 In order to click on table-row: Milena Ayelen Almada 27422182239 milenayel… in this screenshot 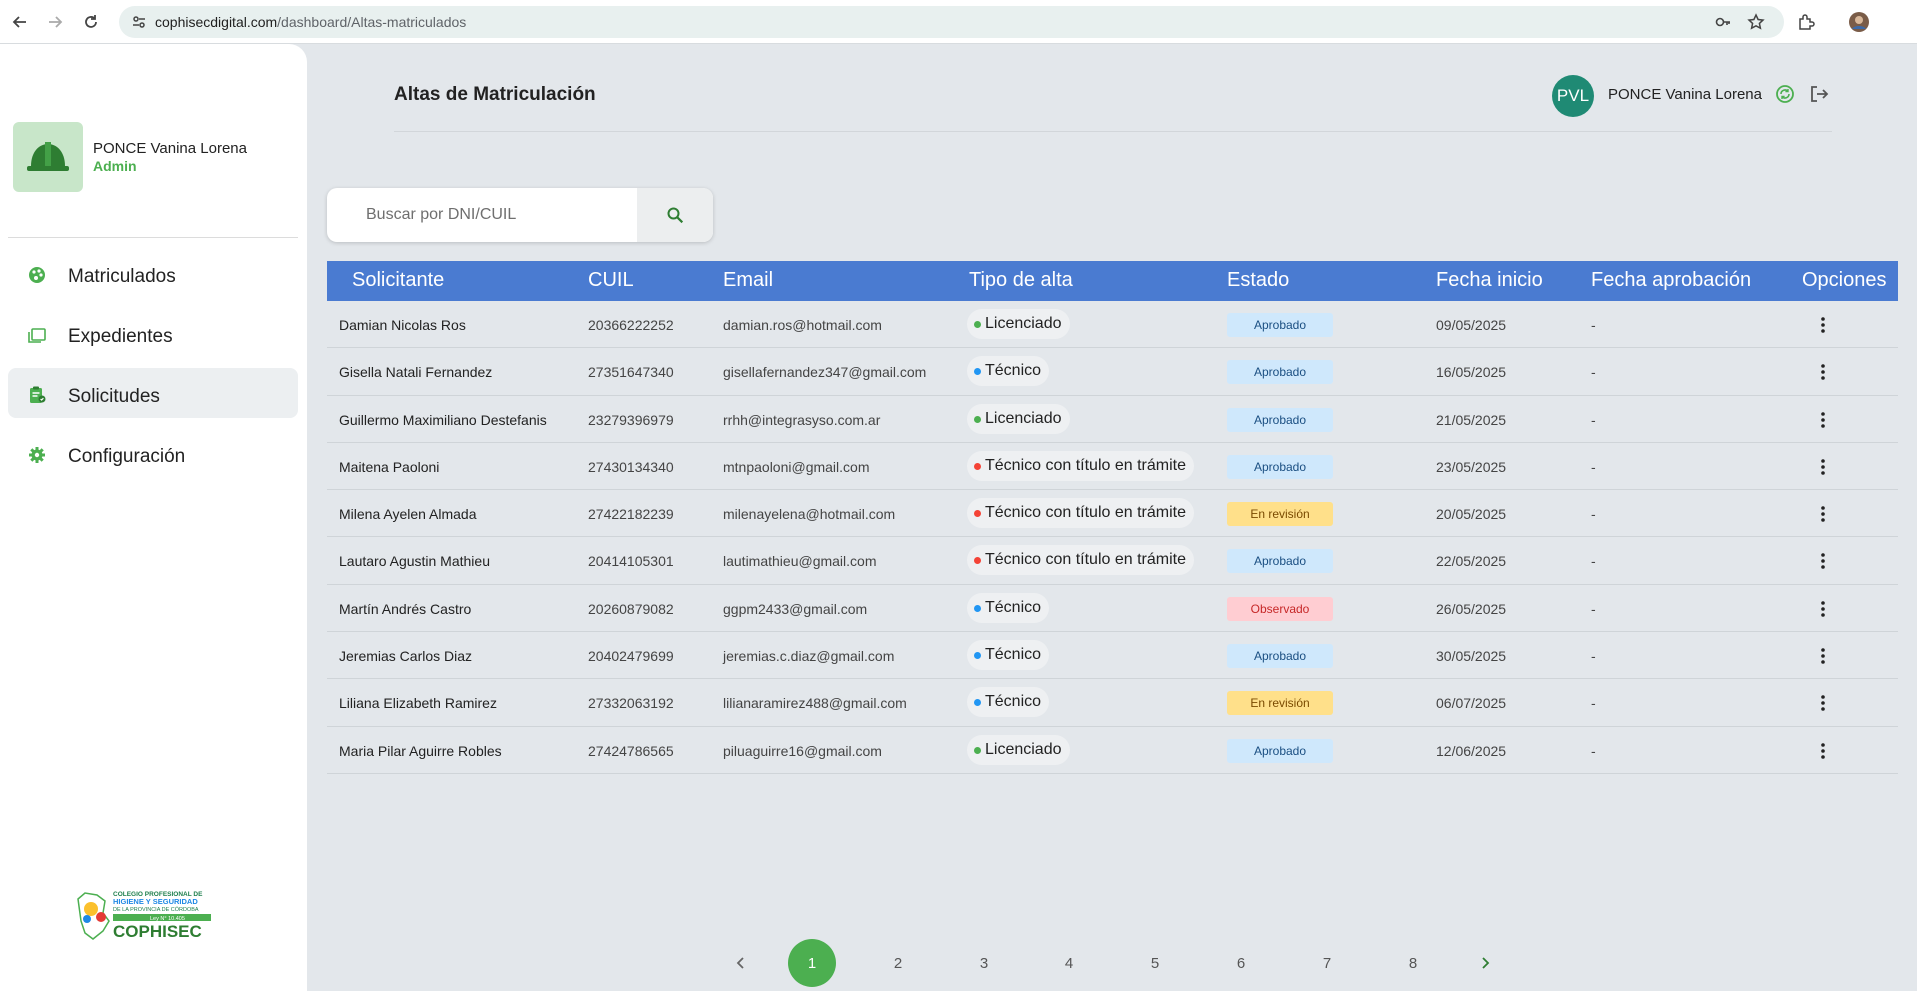, I will do `click(1112, 514)`.